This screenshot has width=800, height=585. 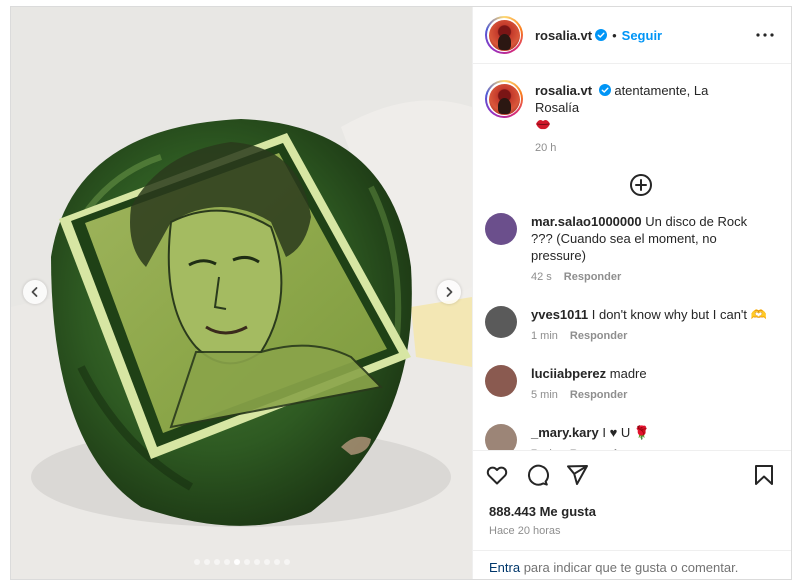 I want to click on send-icon, so click(x=577, y=475).